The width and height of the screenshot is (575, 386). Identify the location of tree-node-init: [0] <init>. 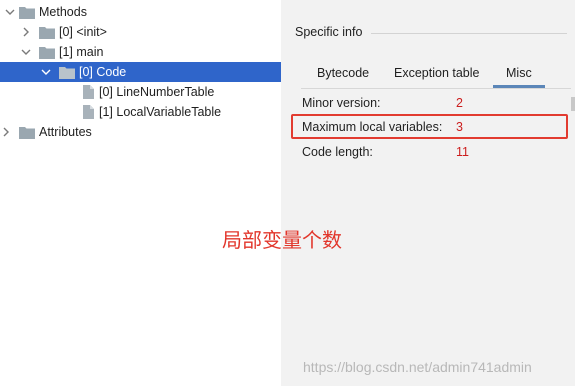
(140, 32).